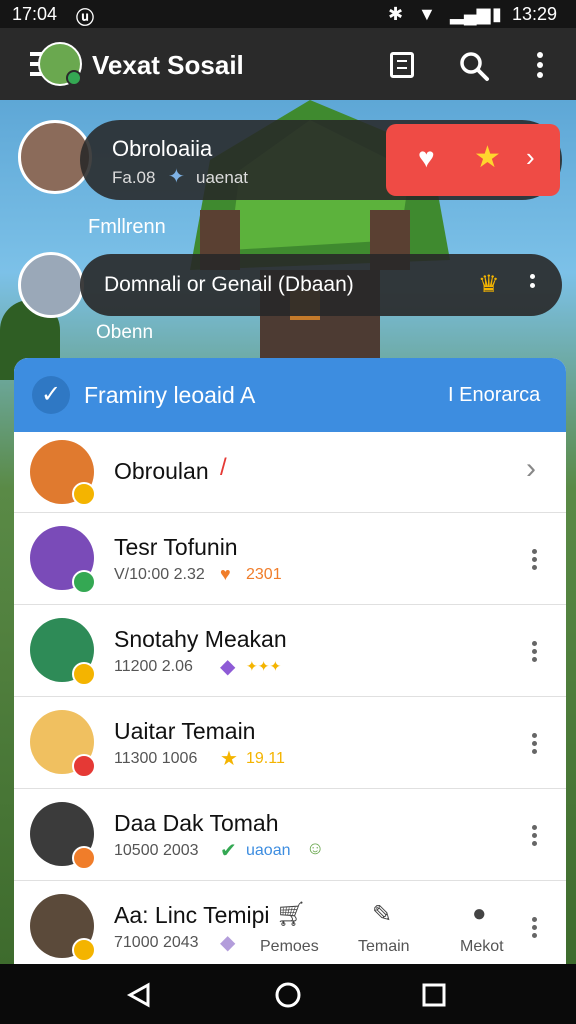  What do you see at coordinates (470, 14) in the screenshot?
I see `signal-icon: ▂▄▆` at bounding box center [470, 14].